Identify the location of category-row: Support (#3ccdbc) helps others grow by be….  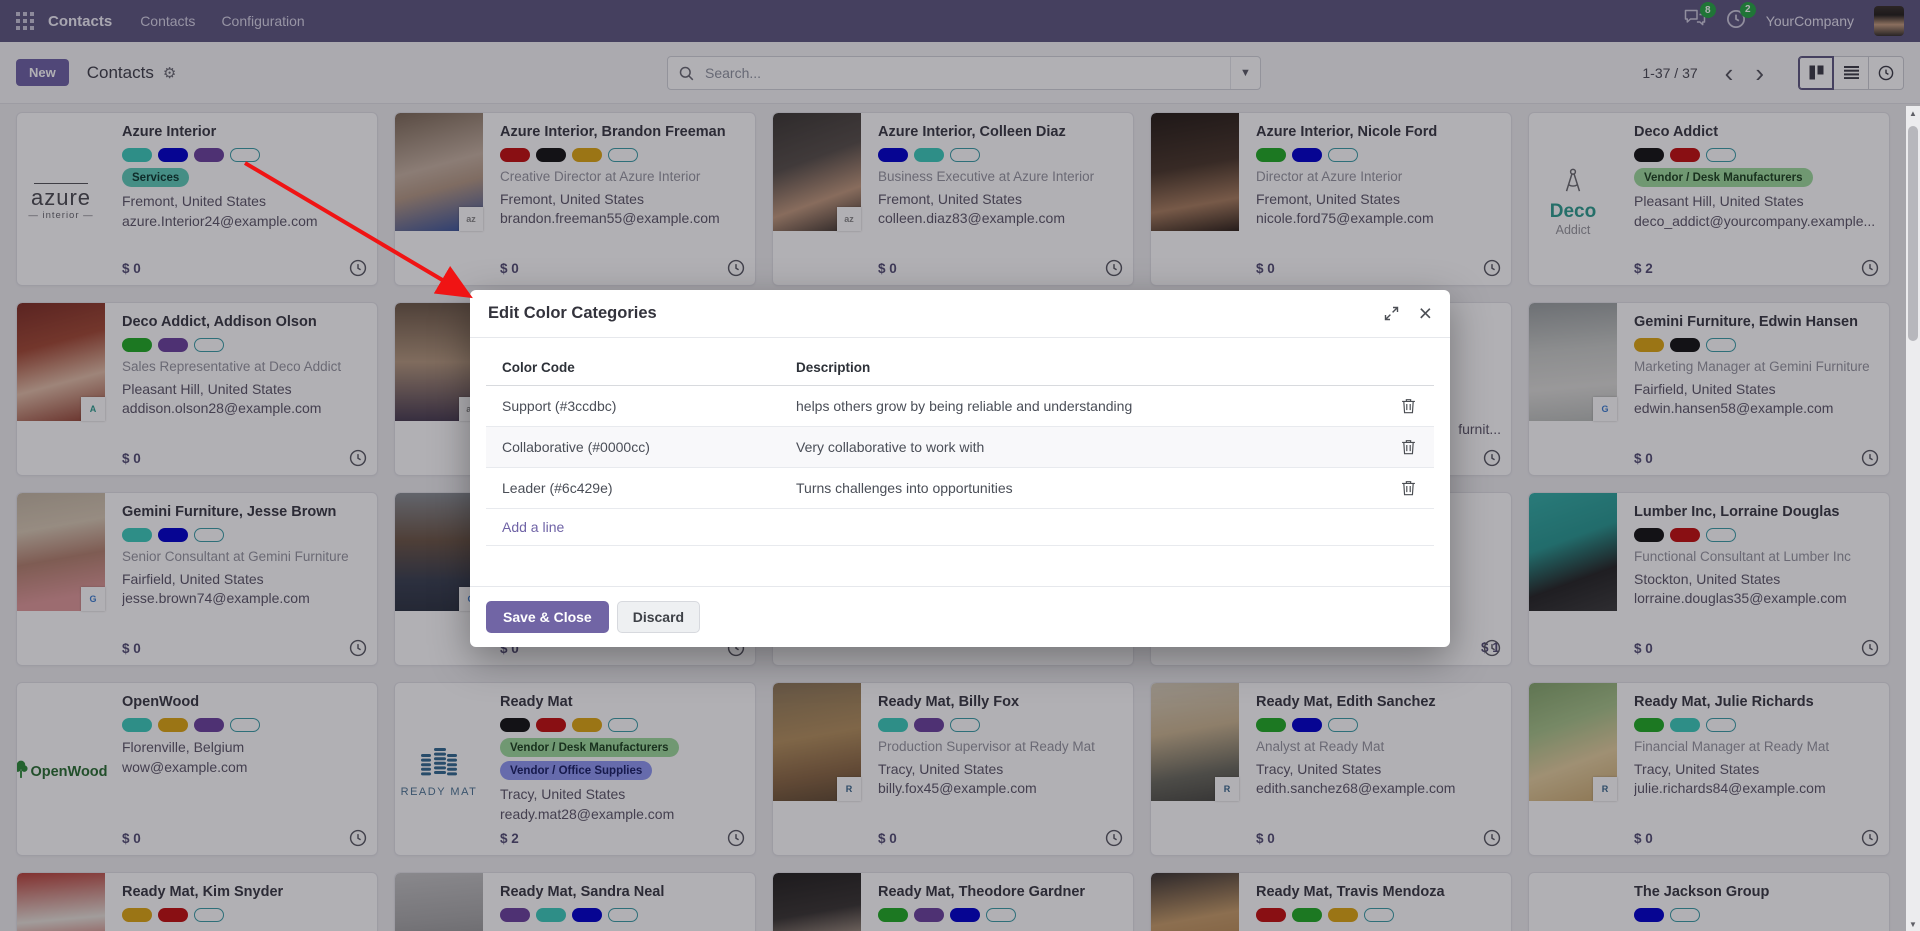
(960, 406).